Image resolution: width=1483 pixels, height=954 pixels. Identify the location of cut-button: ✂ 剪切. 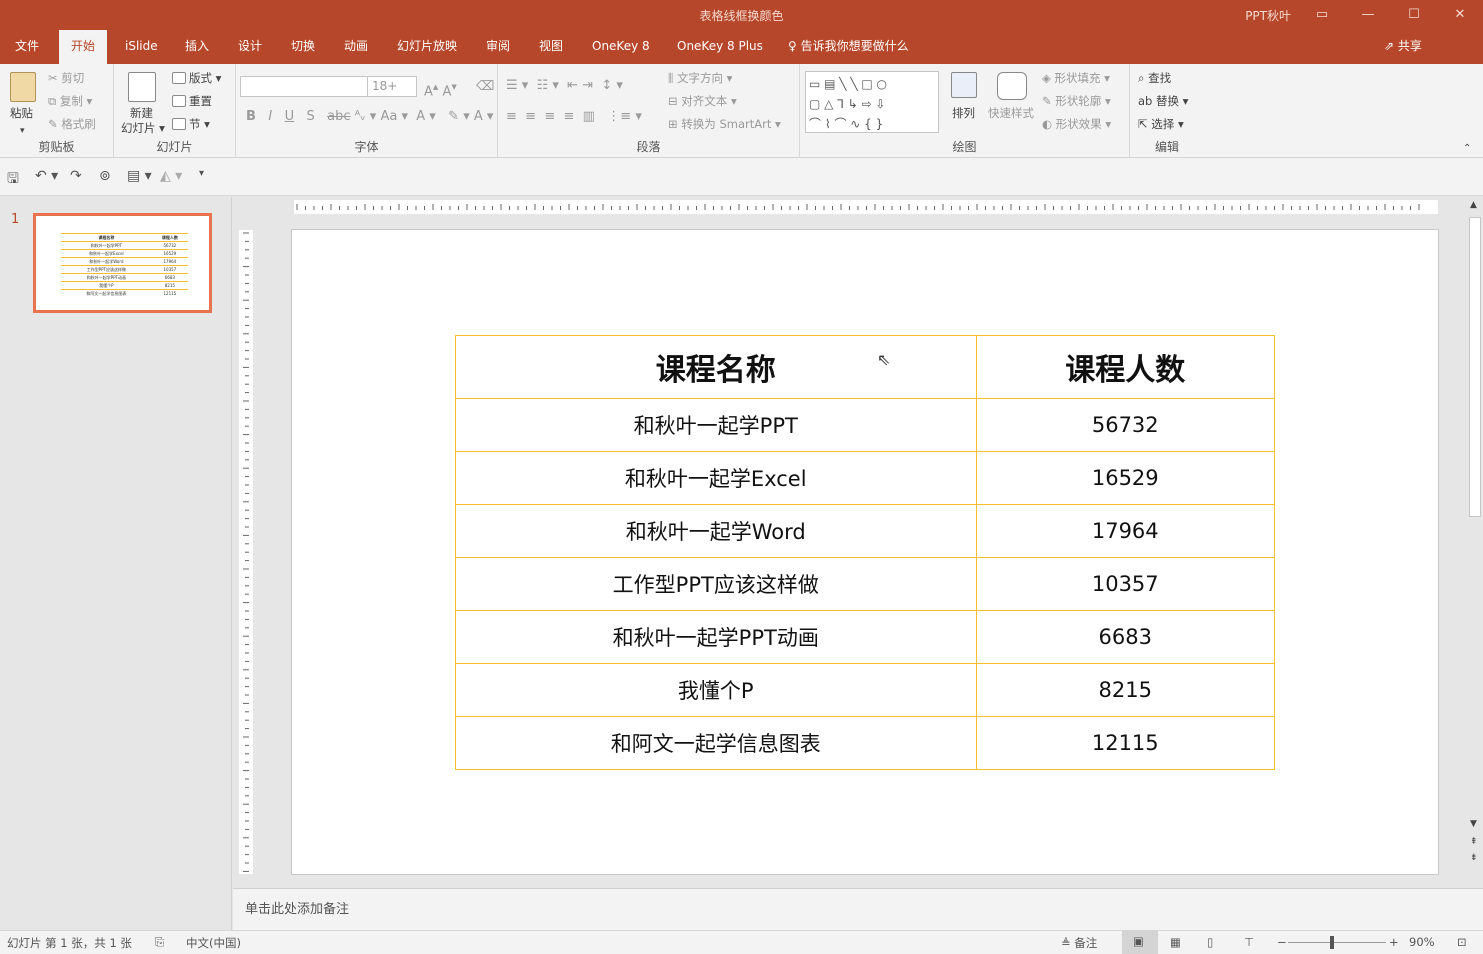
(66, 78).